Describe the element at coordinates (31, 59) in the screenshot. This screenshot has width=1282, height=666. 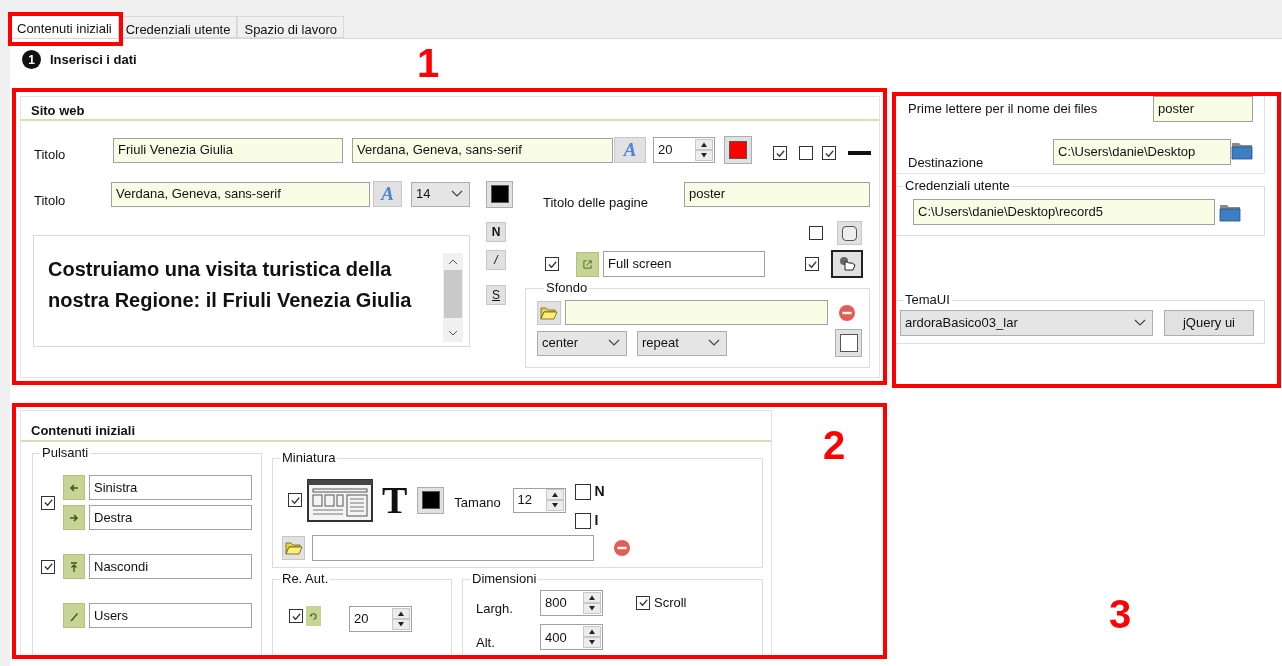
I see `step-number: 1` at that location.